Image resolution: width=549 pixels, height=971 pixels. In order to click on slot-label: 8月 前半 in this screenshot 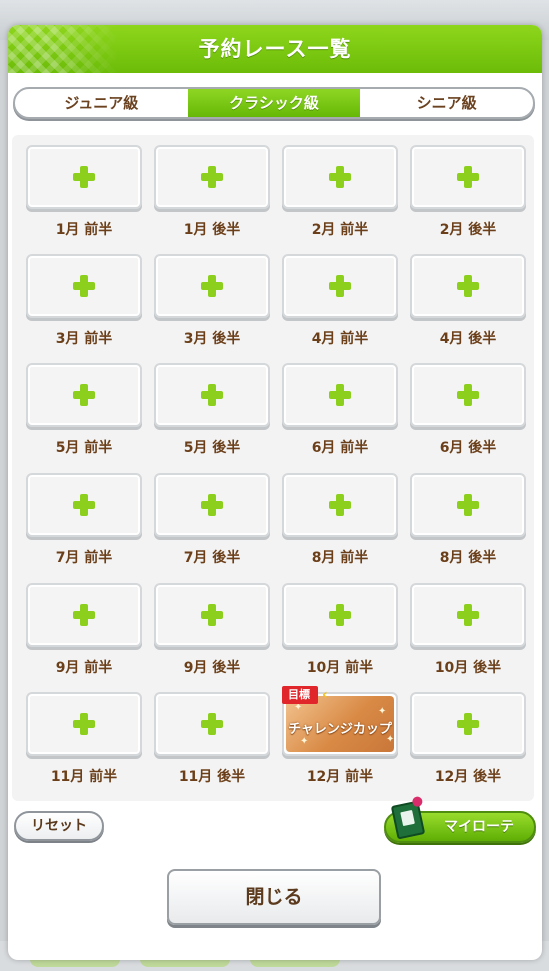, I will do `click(340, 558)`.